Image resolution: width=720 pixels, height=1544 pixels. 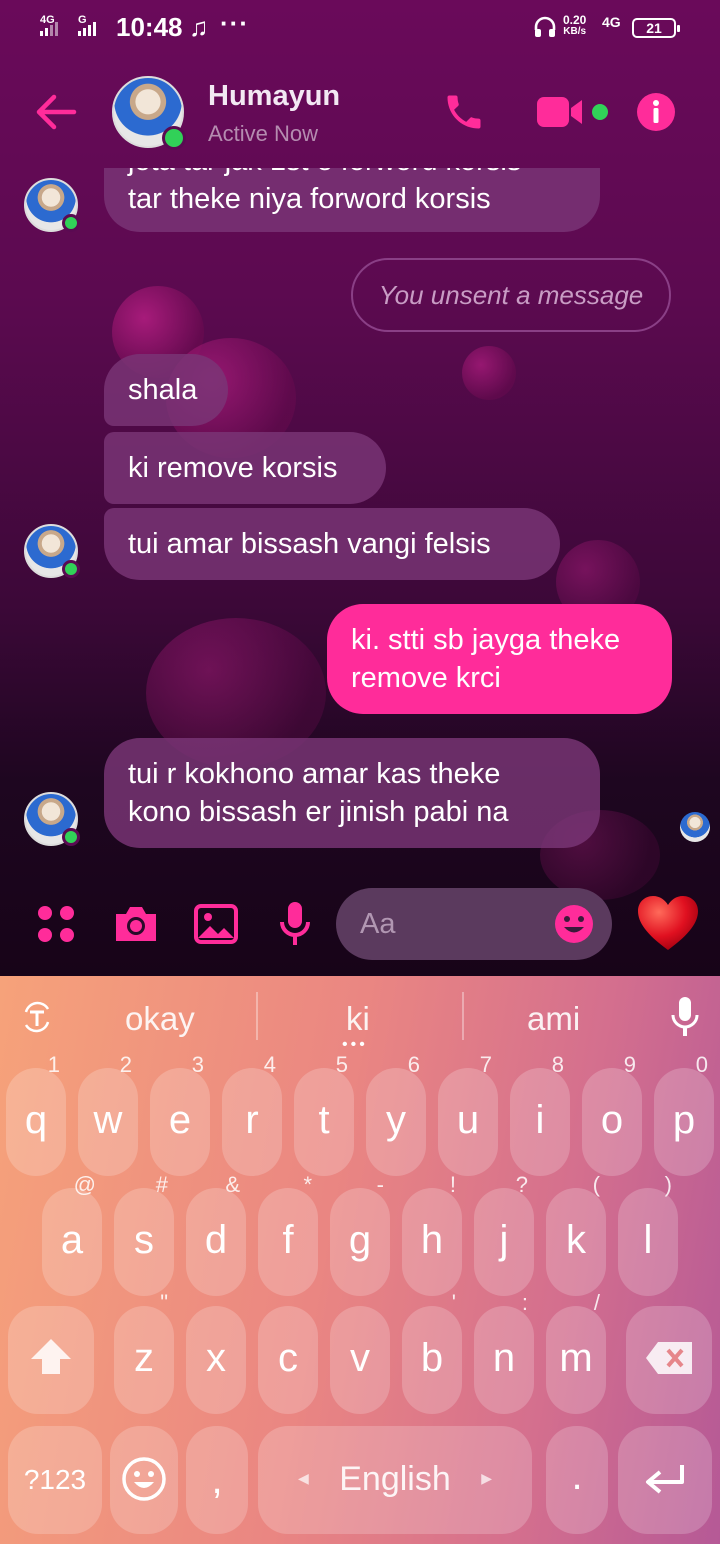 I want to click on key-hint: ", so click(x=164, y=1302).